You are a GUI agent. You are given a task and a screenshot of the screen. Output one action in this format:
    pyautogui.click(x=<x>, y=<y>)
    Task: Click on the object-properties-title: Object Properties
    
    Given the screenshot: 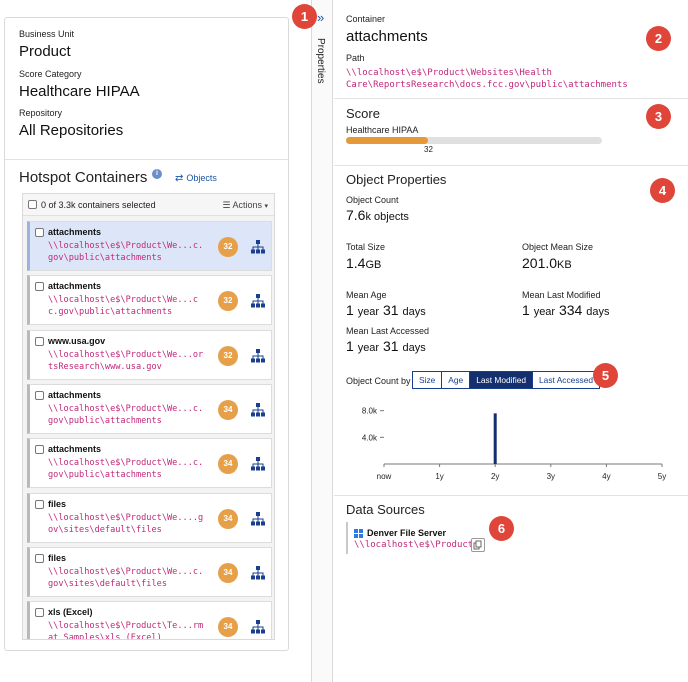 What is the action you would take?
    pyautogui.click(x=396, y=179)
    